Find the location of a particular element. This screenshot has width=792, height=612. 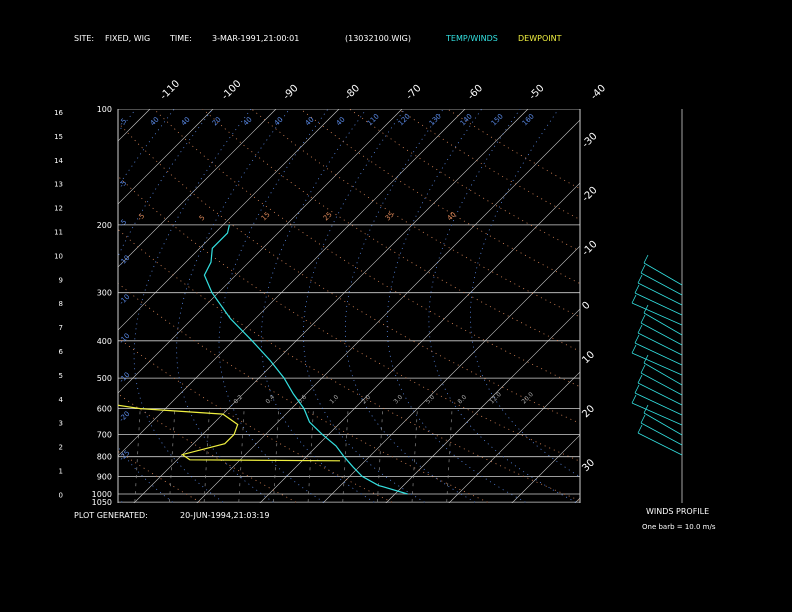

top-isotherm-label: -70 is located at coordinates (413, 92).